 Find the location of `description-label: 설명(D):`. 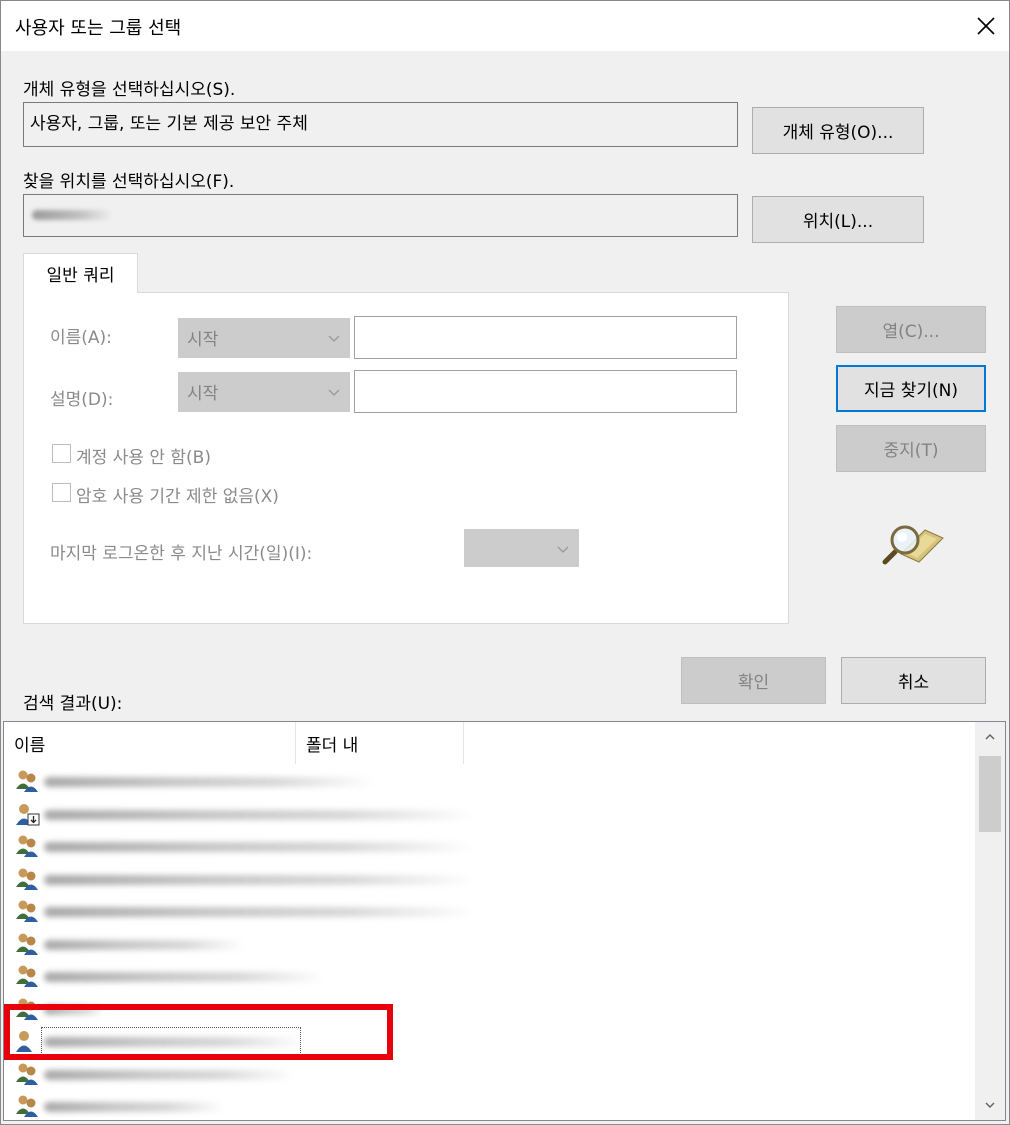

description-label: 설명(D): is located at coordinates (82, 400).